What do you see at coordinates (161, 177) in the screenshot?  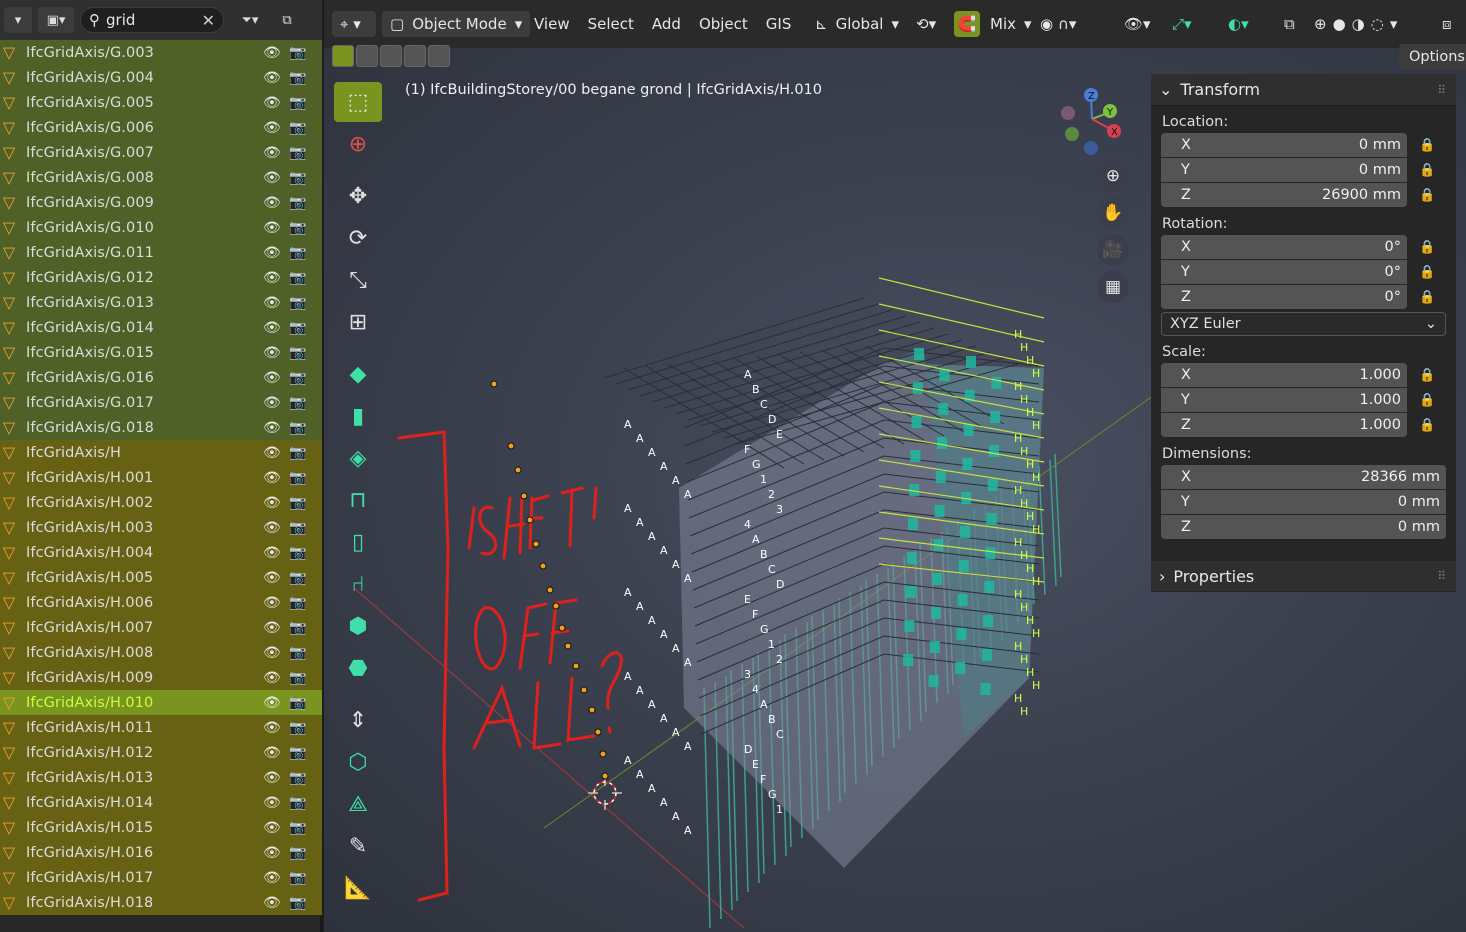 I see `outliner-row: ▽ IfcGridAxis/G.008 👁 📷` at bounding box center [161, 177].